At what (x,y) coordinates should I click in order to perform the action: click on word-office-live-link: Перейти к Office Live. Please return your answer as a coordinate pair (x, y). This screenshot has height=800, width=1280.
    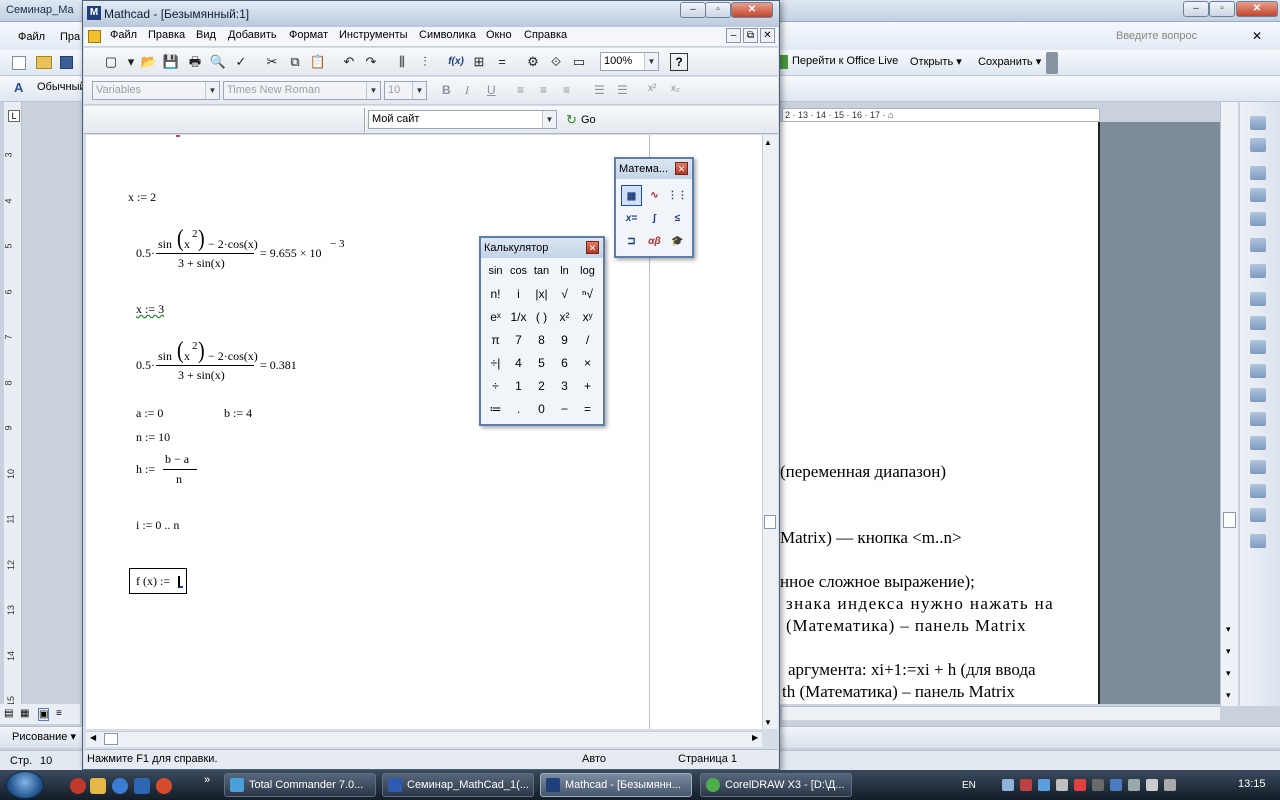
    Looking at the image, I should click on (845, 61).